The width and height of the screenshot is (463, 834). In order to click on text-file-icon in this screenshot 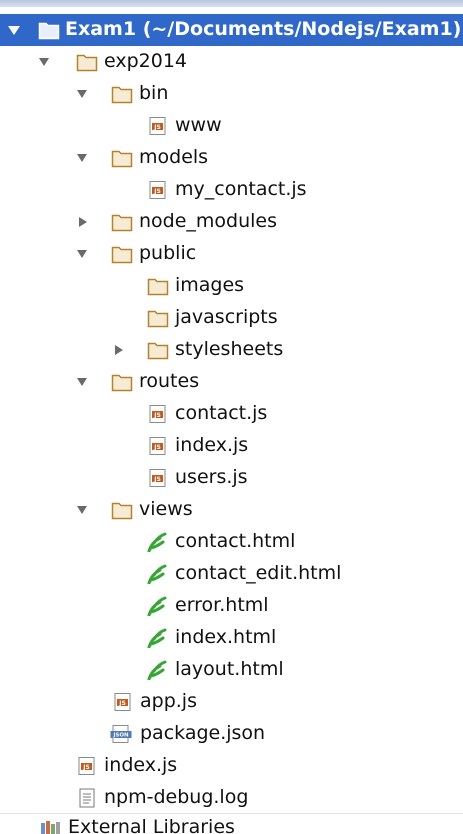, I will do `click(87, 798)`.